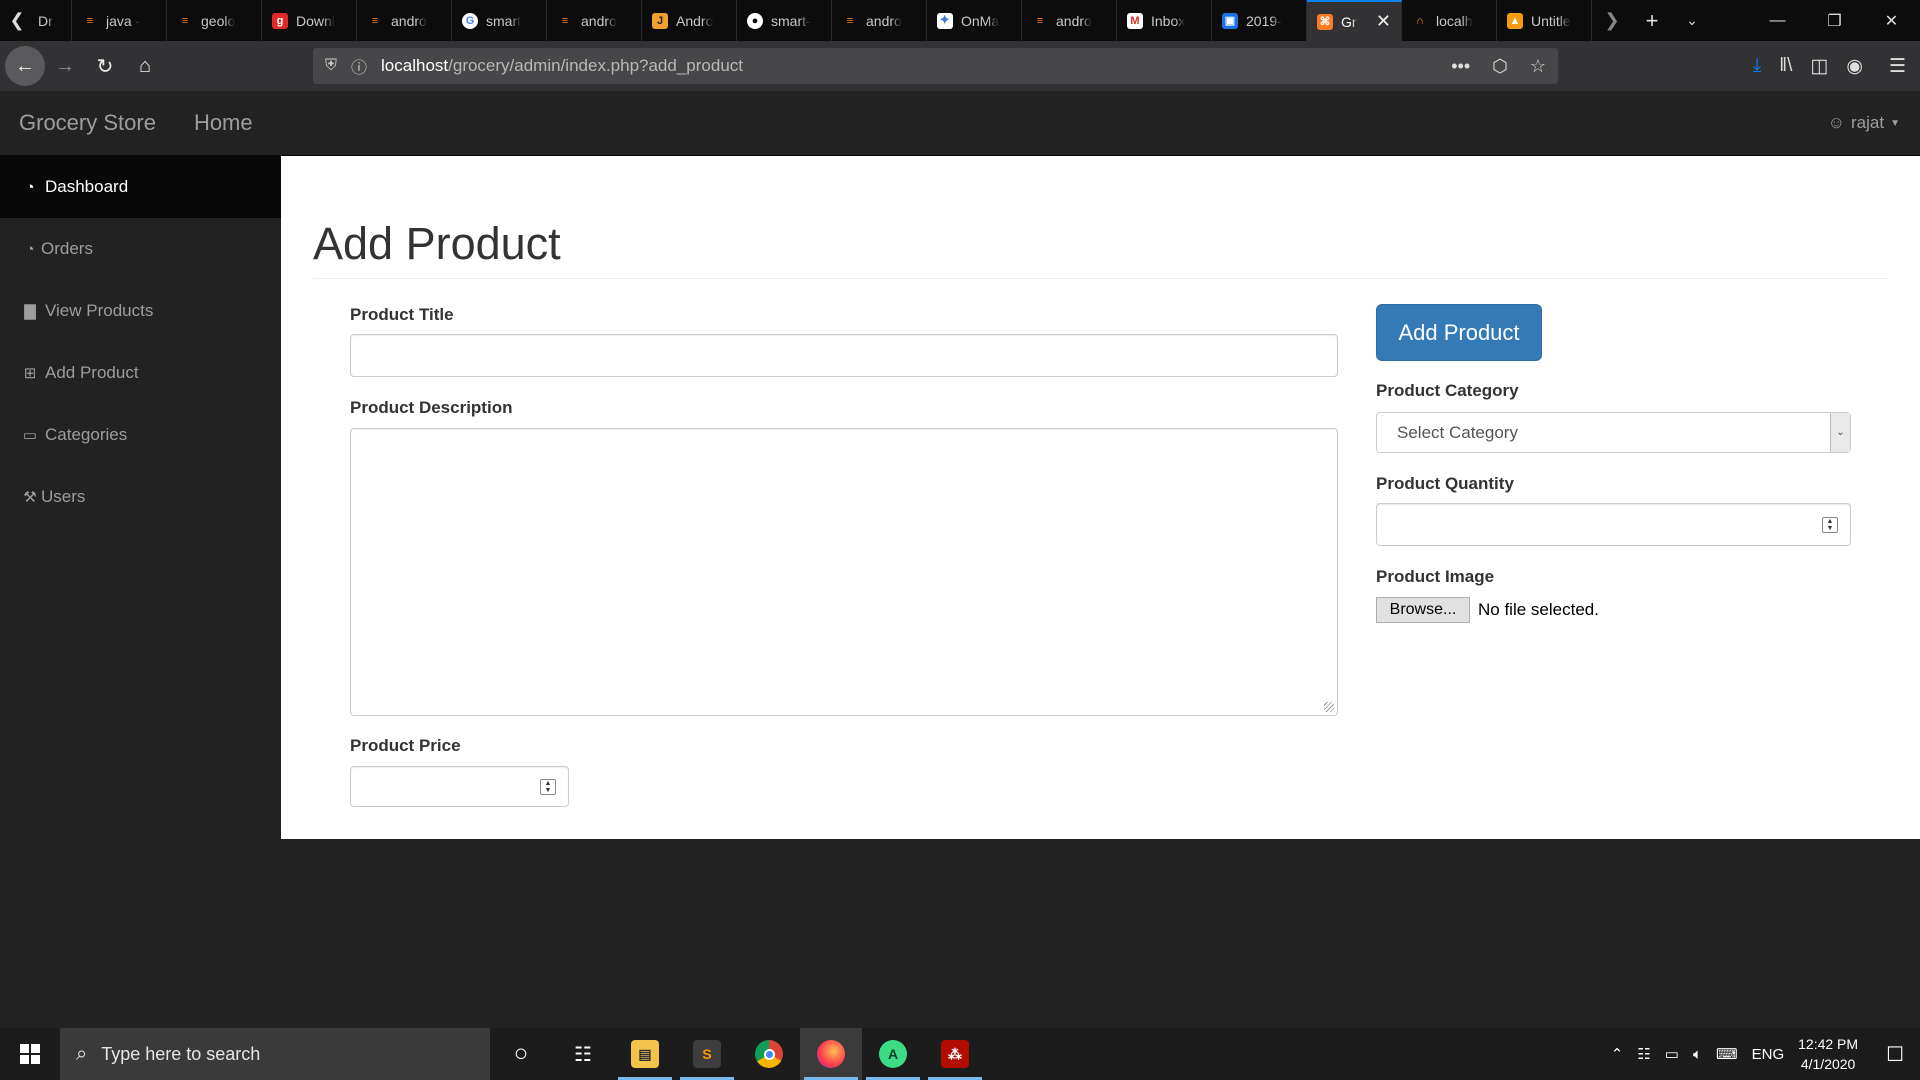  I want to click on hamburger-menu-icon: ☰, so click(1897, 66).